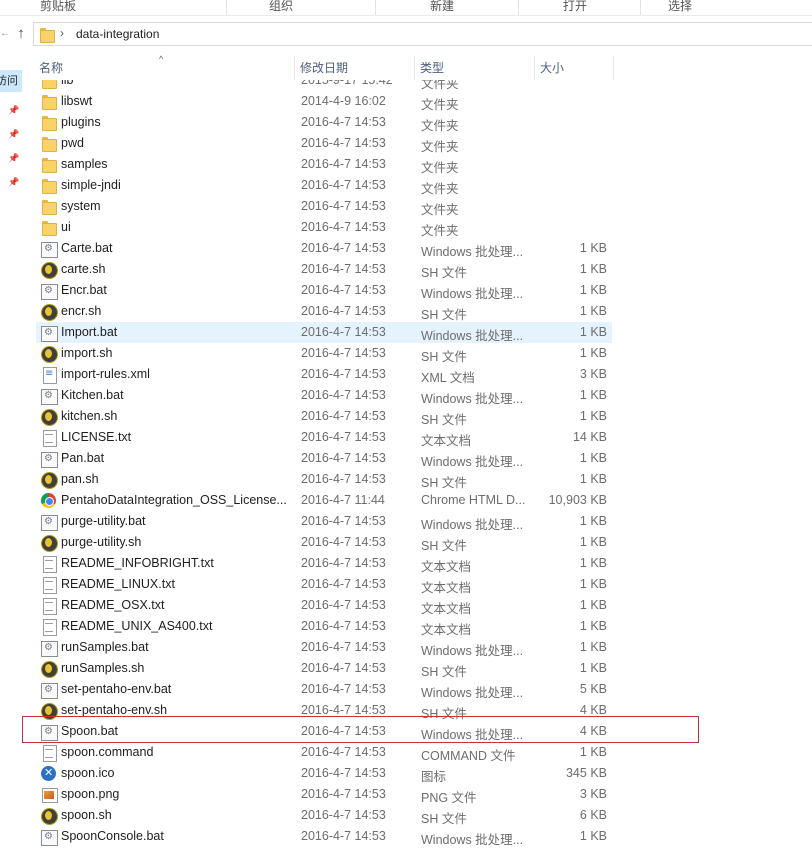 Image resolution: width=812 pixels, height=850 pixels. I want to click on file-row: purge-utility.sh 2016-4-7 14:53 SH 文件 1 KB, so click(324, 542).